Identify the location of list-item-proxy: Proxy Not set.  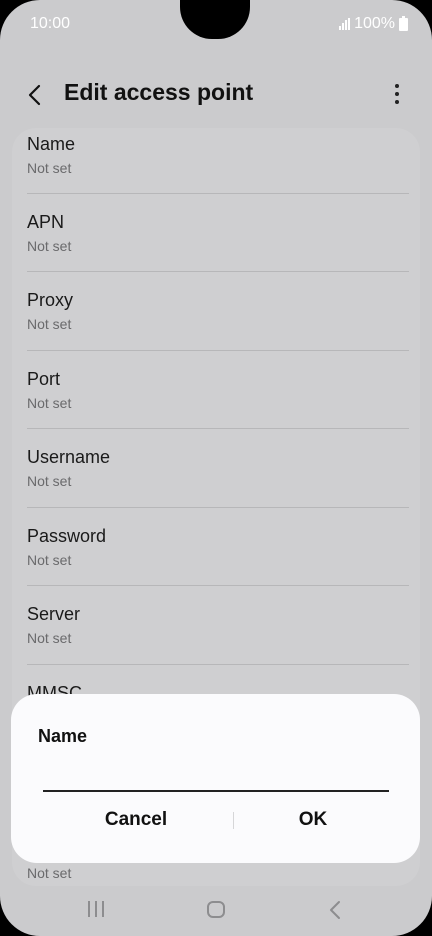
(216, 311).